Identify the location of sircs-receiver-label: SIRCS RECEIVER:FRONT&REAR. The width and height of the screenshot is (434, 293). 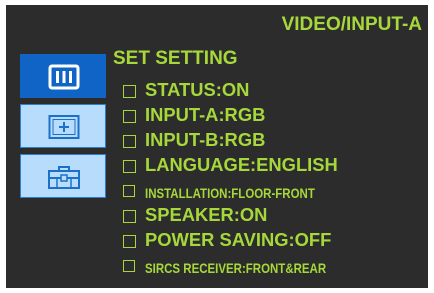
(236, 268).